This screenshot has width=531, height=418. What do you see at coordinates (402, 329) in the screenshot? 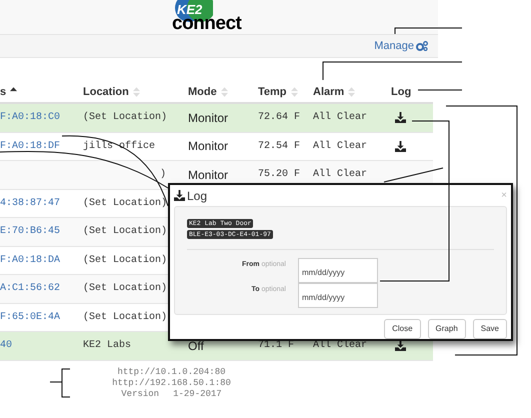
I see `dialog-button: Close` at bounding box center [402, 329].